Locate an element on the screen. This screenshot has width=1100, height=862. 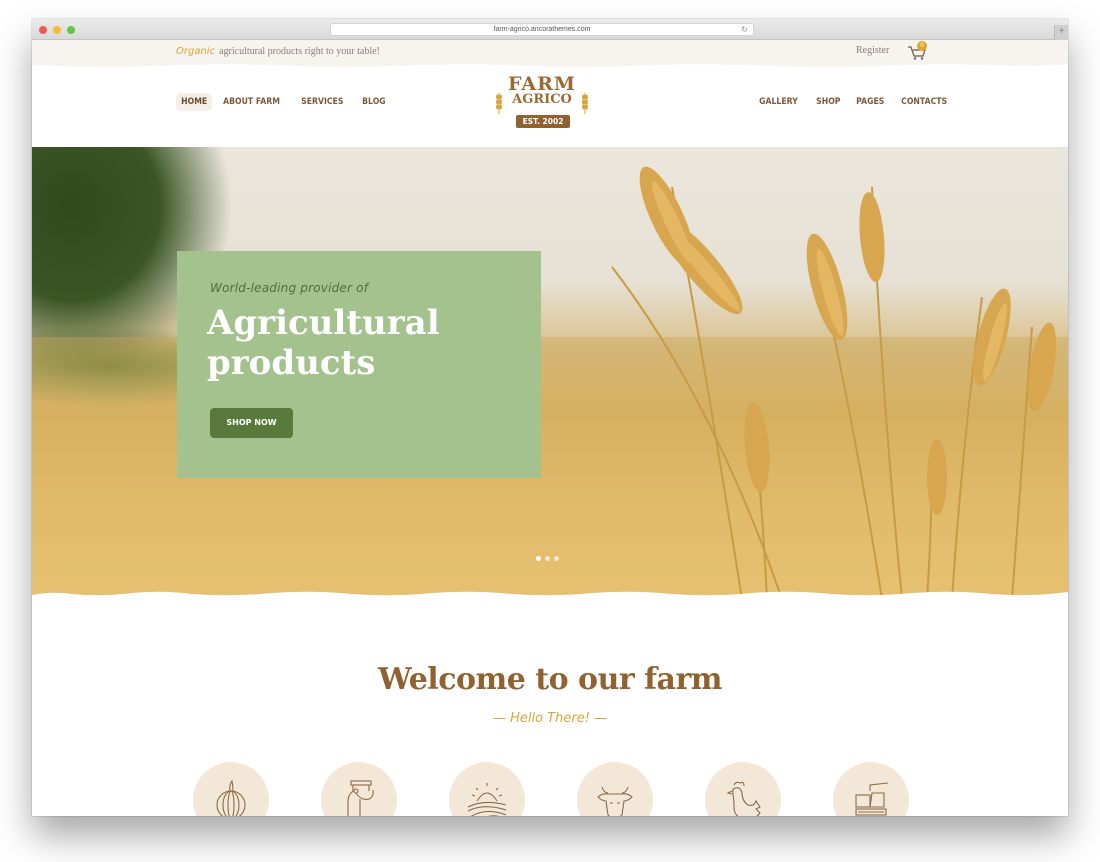
tagline-highlight: Organic is located at coordinates (196, 51).